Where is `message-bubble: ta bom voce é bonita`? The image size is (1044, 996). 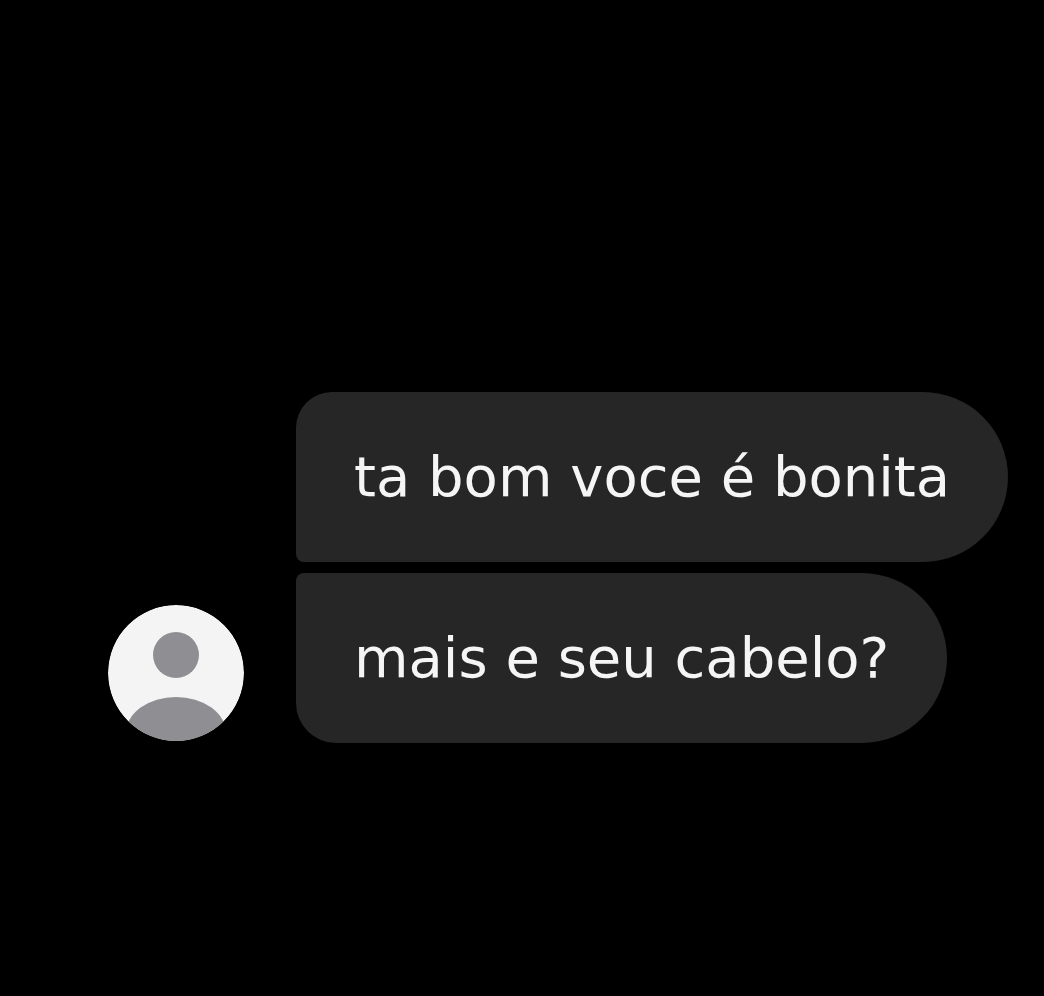 message-bubble: ta bom voce é bonita is located at coordinates (652, 477).